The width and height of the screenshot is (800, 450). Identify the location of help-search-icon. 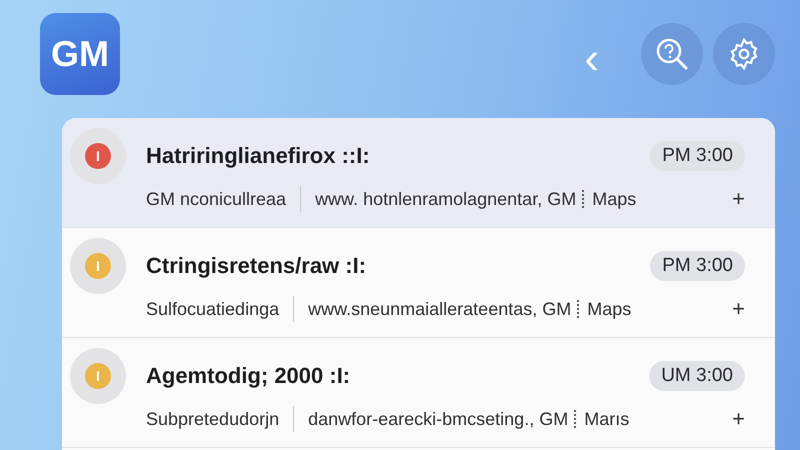
(672, 54).